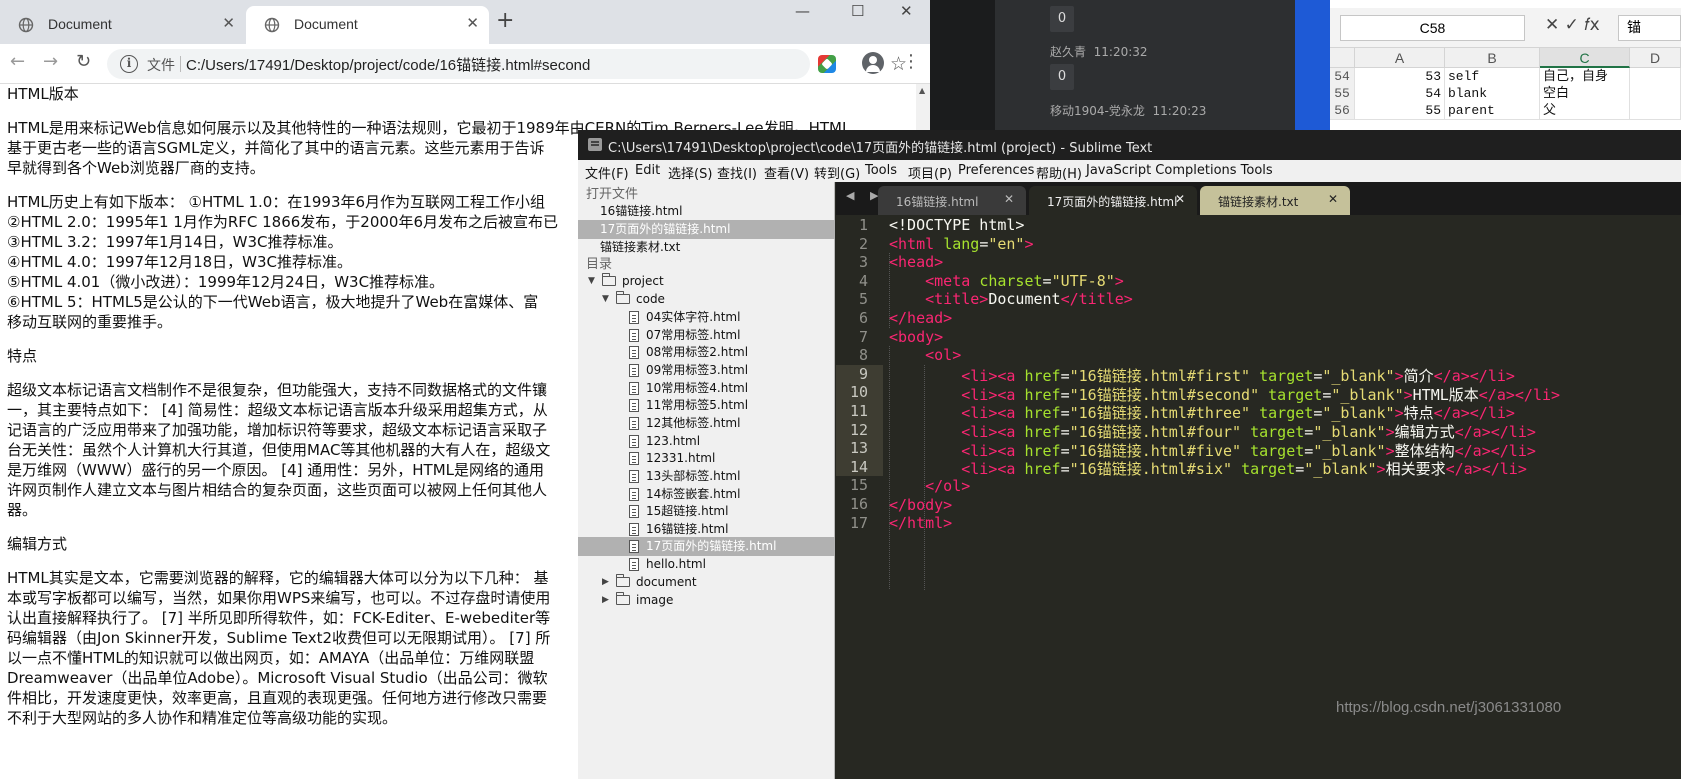  Describe the element at coordinates (706, 299) in the screenshot. I see `folder-code: ▼ code` at that location.